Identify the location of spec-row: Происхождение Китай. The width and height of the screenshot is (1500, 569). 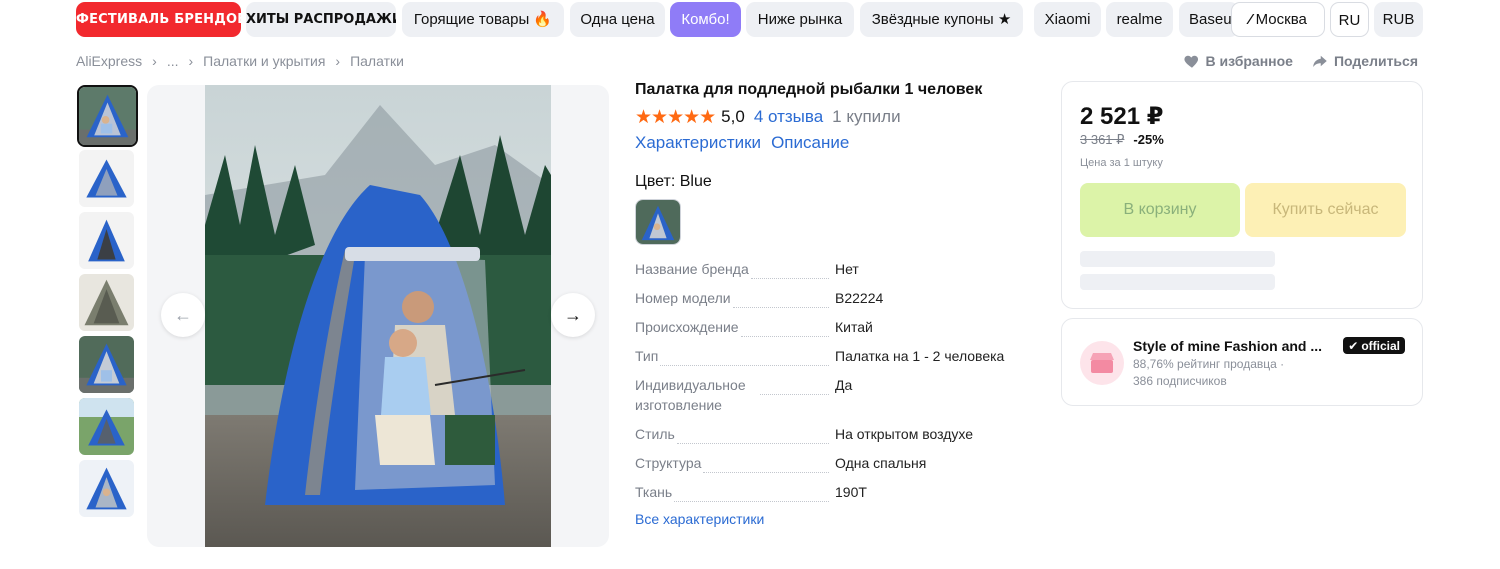
(835, 327).